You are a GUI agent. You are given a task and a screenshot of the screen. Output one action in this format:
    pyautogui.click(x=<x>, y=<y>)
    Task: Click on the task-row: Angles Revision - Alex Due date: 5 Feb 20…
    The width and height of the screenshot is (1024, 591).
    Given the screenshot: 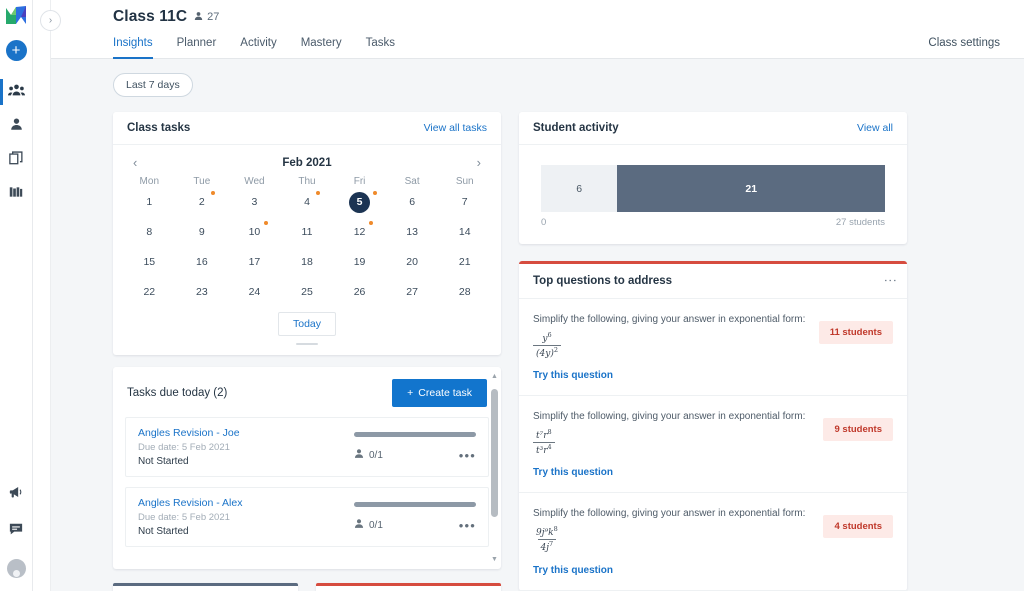 What is the action you would take?
    pyautogui.click(x=307, y=517)
    